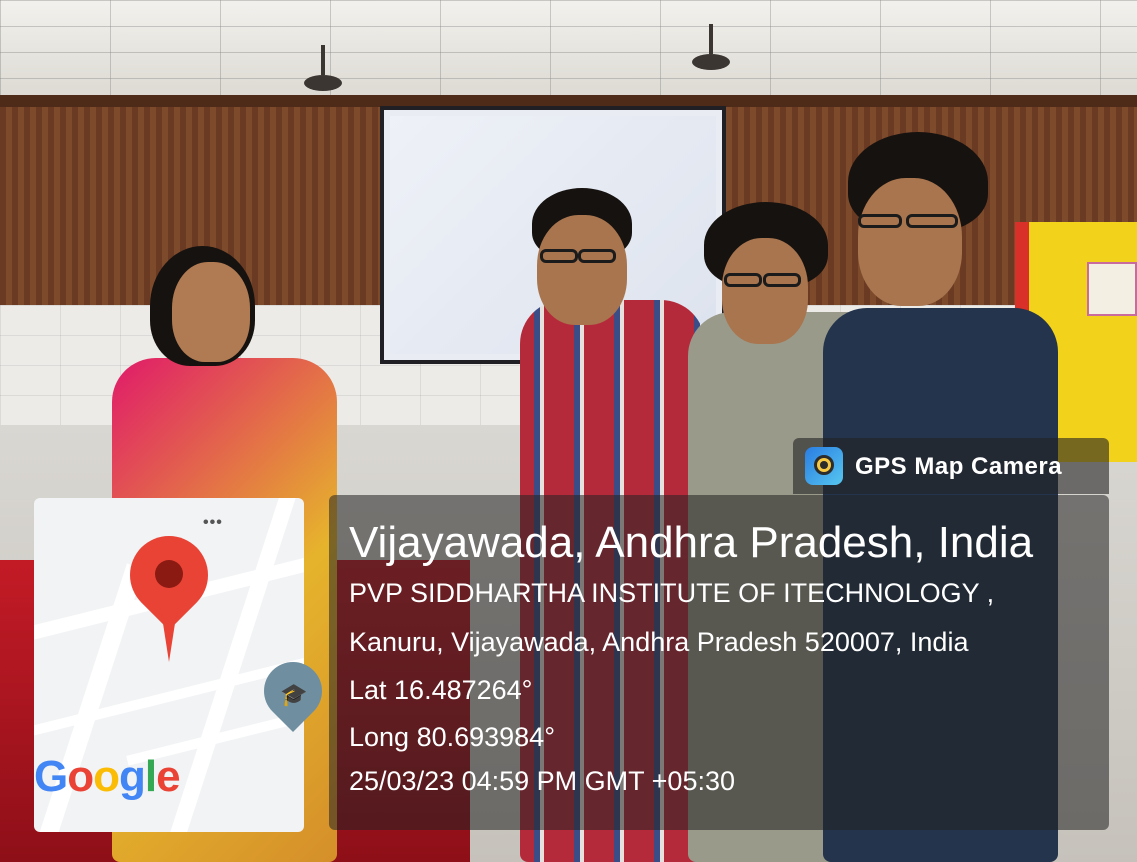 The width and height of the screenshot is (1137, 862). Describe the element at coordinates (441, 690) in the screenshot. I see `latitude: Lat 16.487264°` at that location.